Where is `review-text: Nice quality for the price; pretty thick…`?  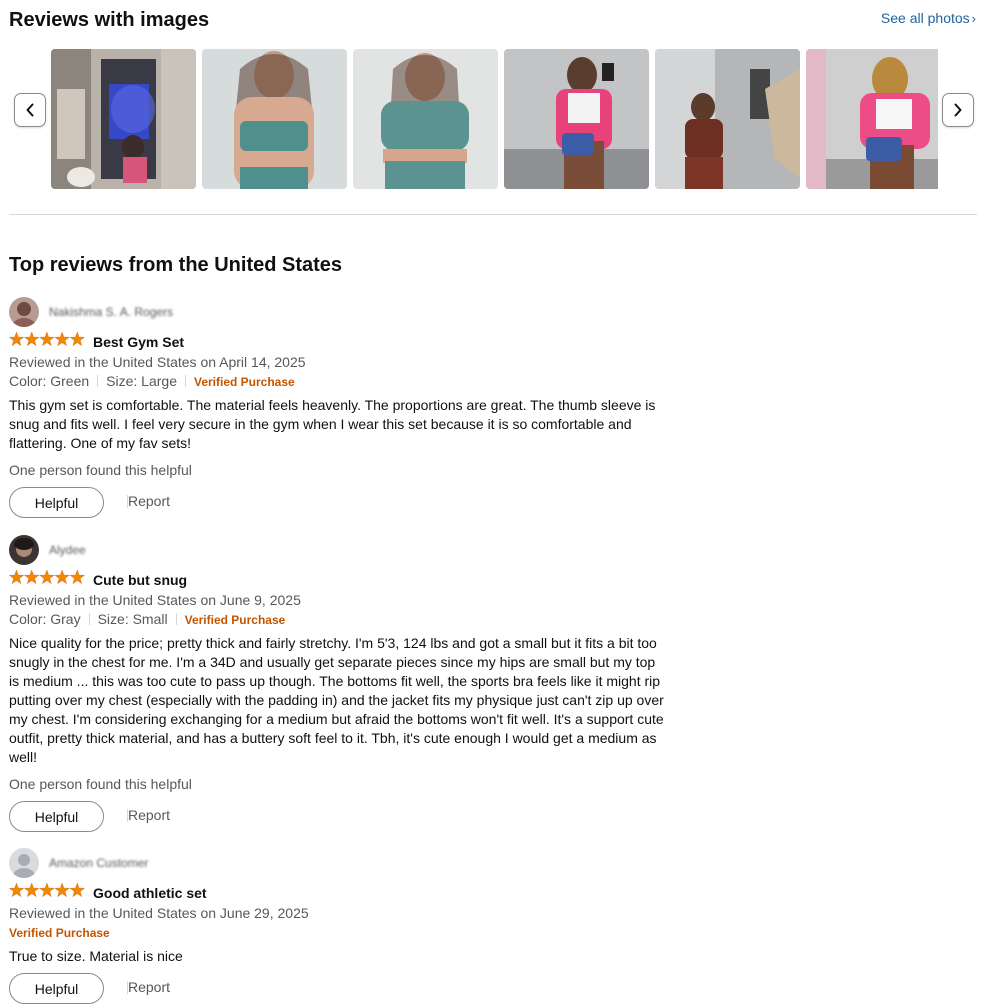
review-text: Nice quality for the price; pretty thick… is located at coordinates (336, 700).